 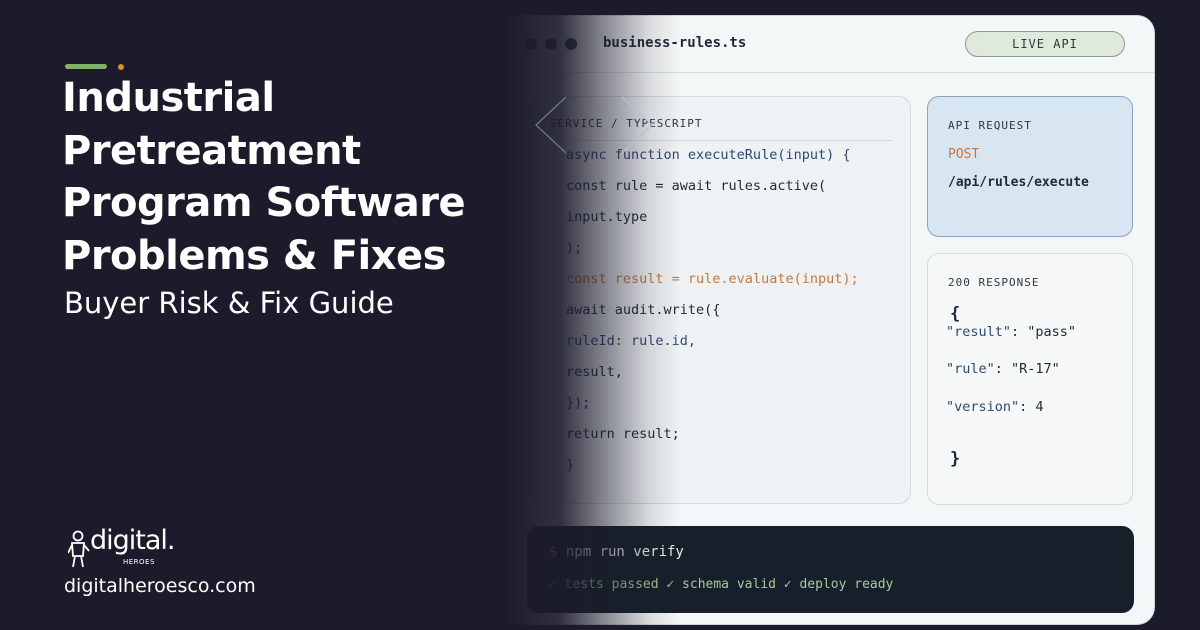 I want to click on brand-logo: digital. HEROES, so click(x=128, y=548).